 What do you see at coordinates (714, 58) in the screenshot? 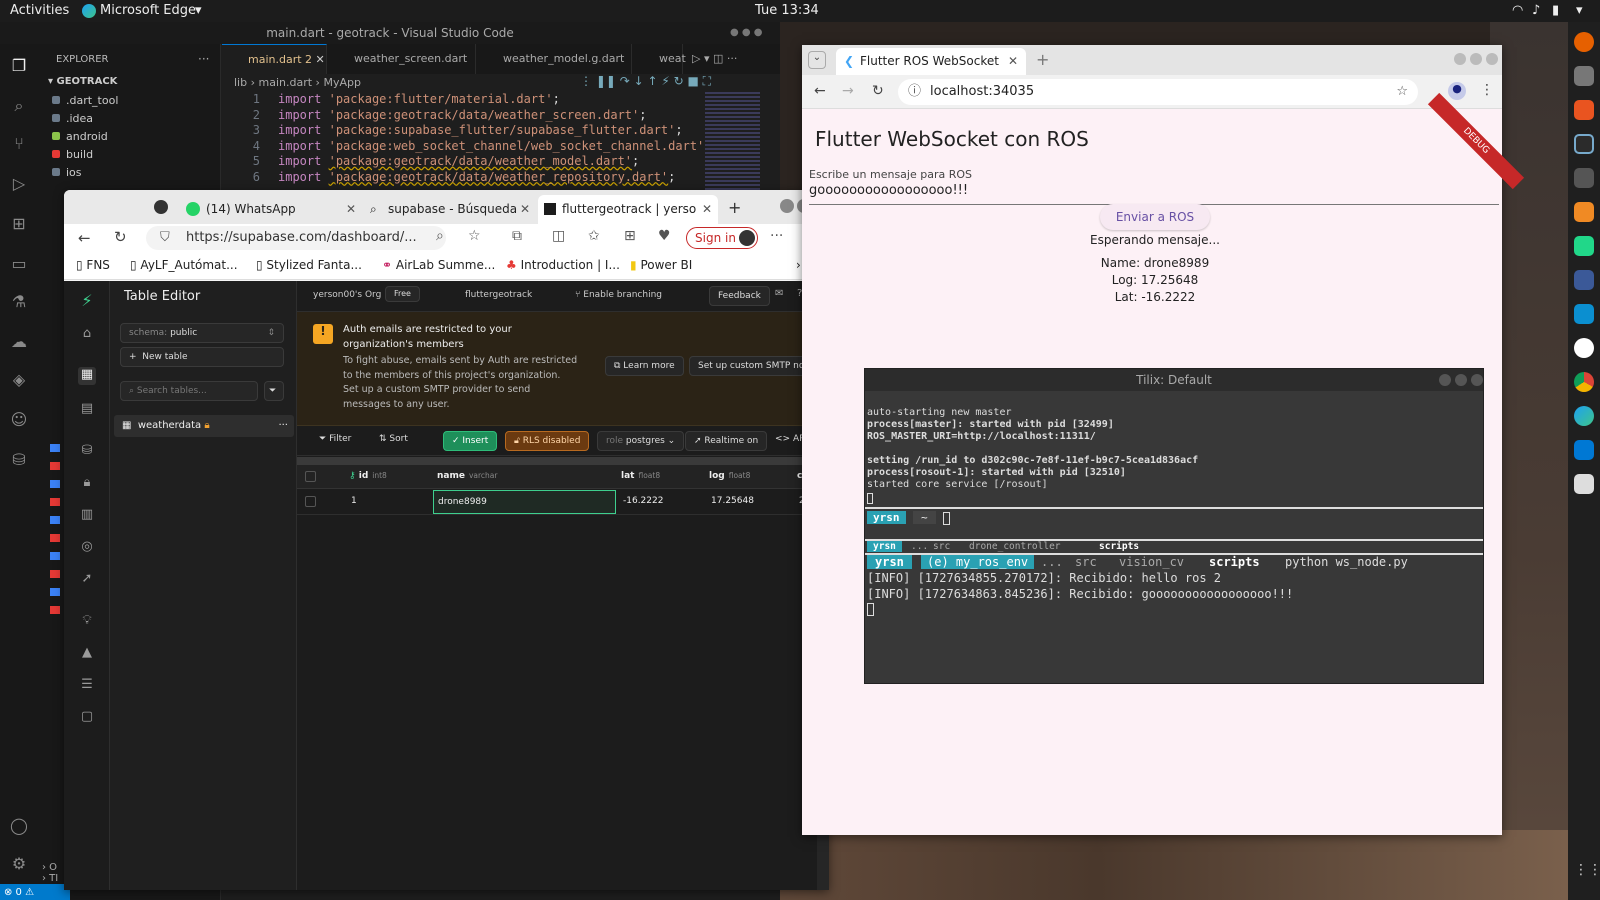
I see `editor-actions: ▷ ▾ ◫ ···` at bounding box center [714, 58].